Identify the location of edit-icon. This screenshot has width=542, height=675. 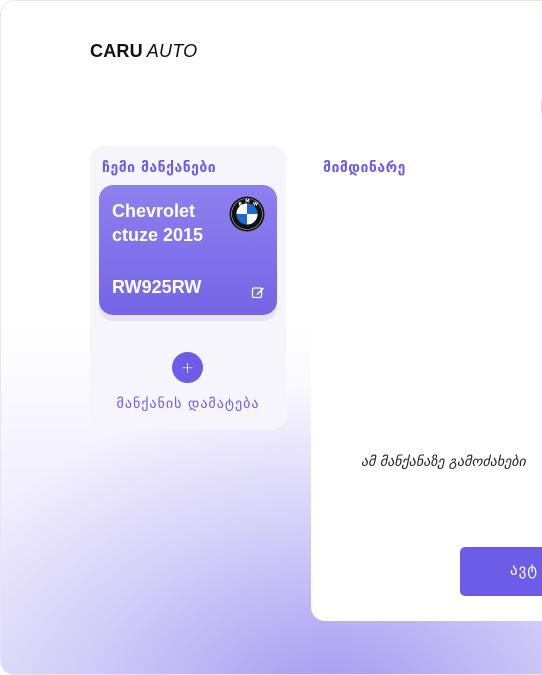
(258, 292).